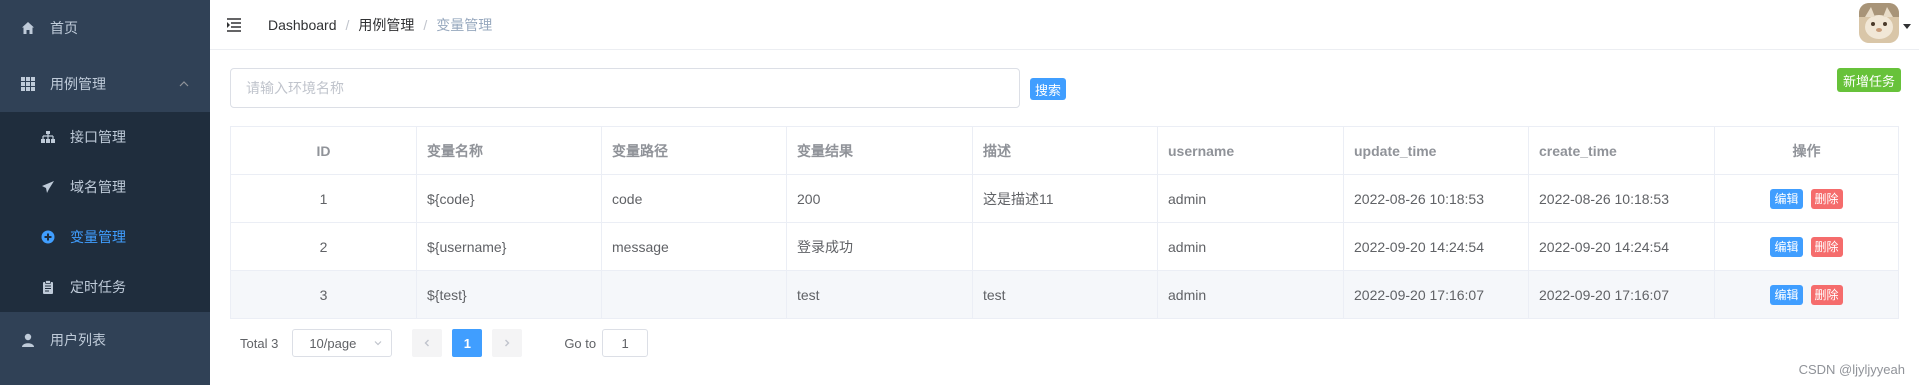  I want to click on sidebar-item-variables: 变量管理, so click(105, 237).